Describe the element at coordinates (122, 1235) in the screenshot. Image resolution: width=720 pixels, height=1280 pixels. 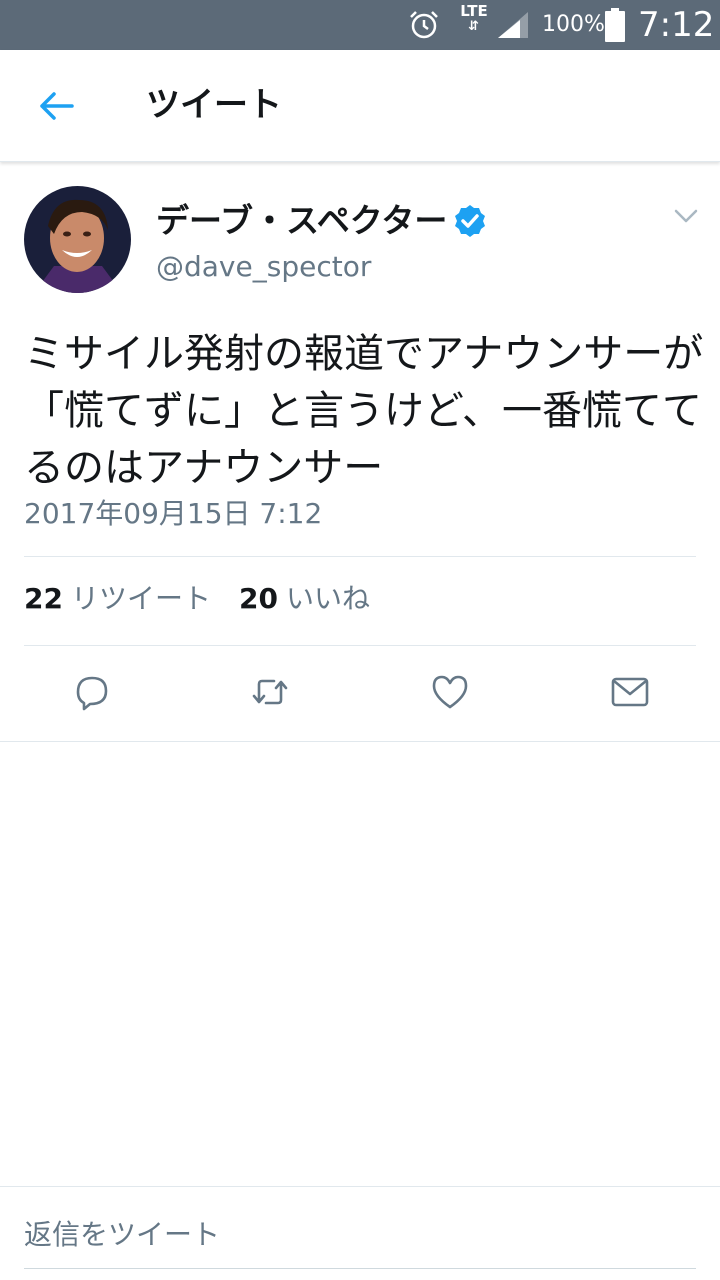
I see `reply-input: 返信をツイート` at that location.